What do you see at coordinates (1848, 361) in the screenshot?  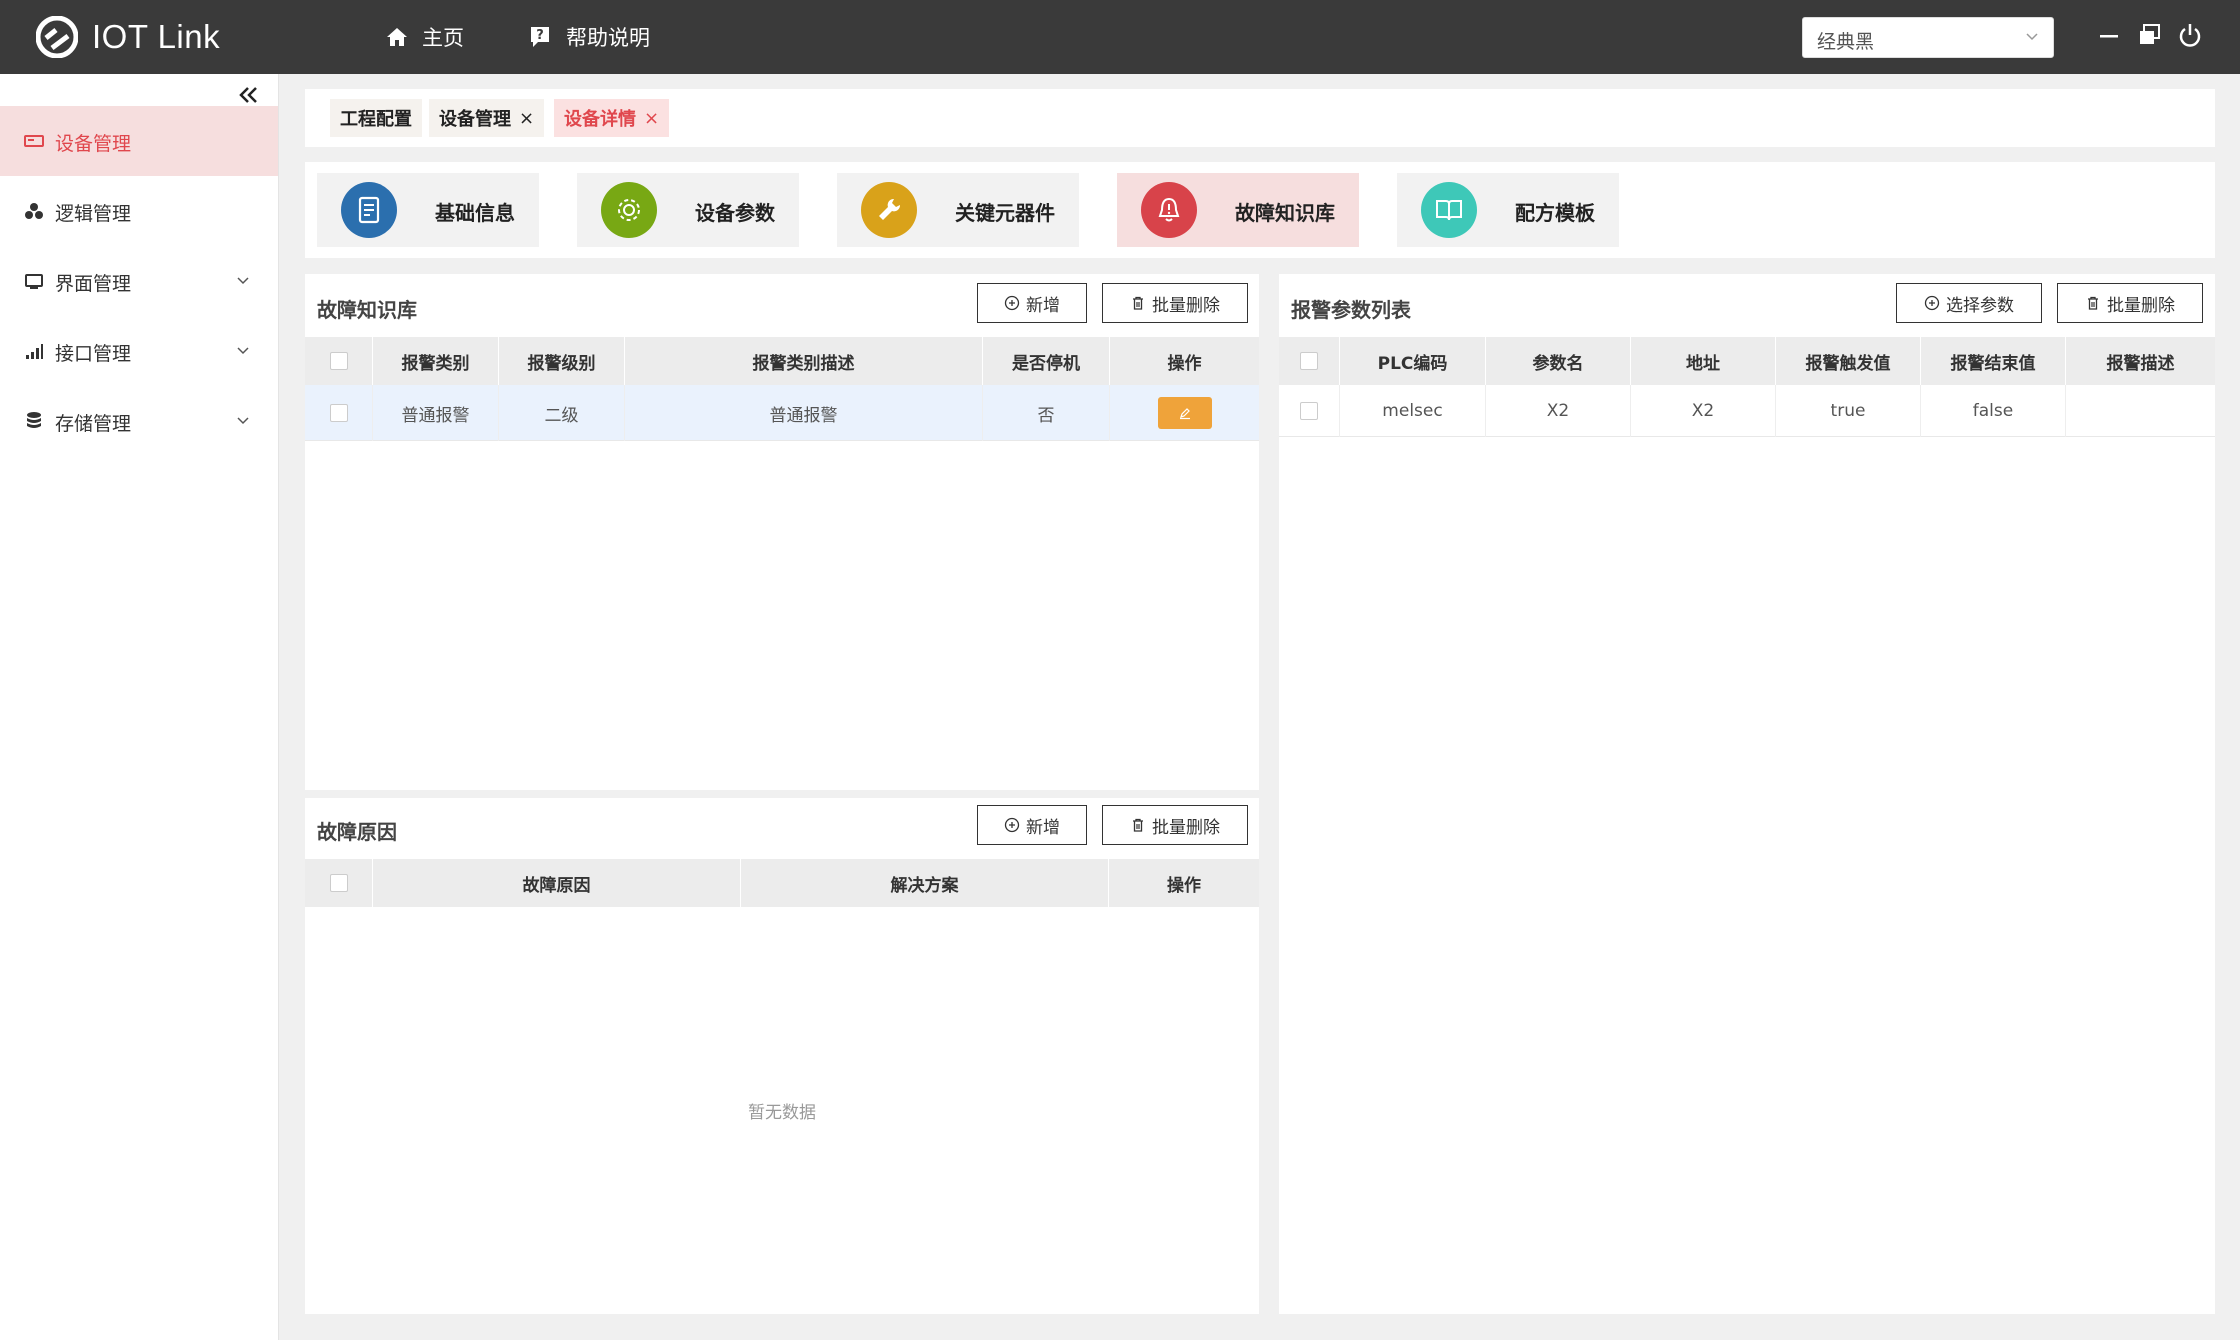 I see `column-header: 报警触发值` at bounding box center [1848, 361].